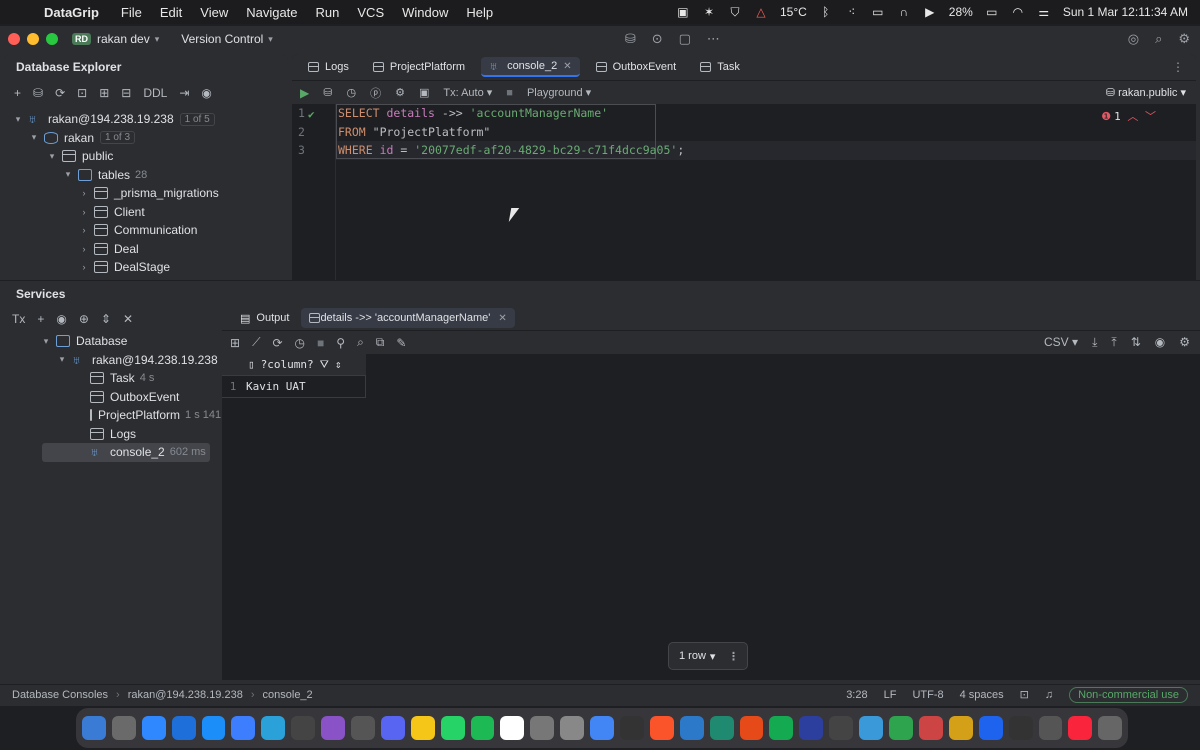 The image size is (1200, 750). I want to click on chart-icon: ⟋, so click(256, 342).